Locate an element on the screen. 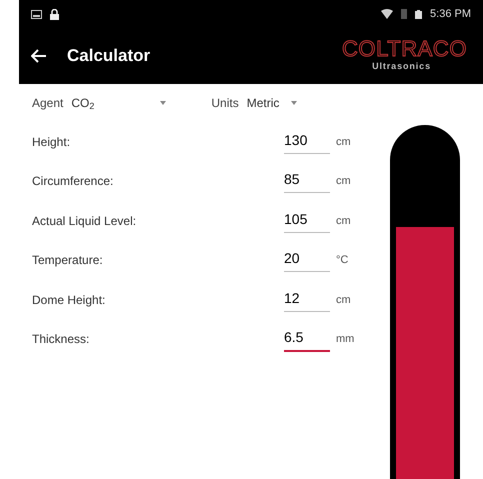 The height and width of the screenshot is (479, 483). number-input: 105 is located at coordinates (307, 220).